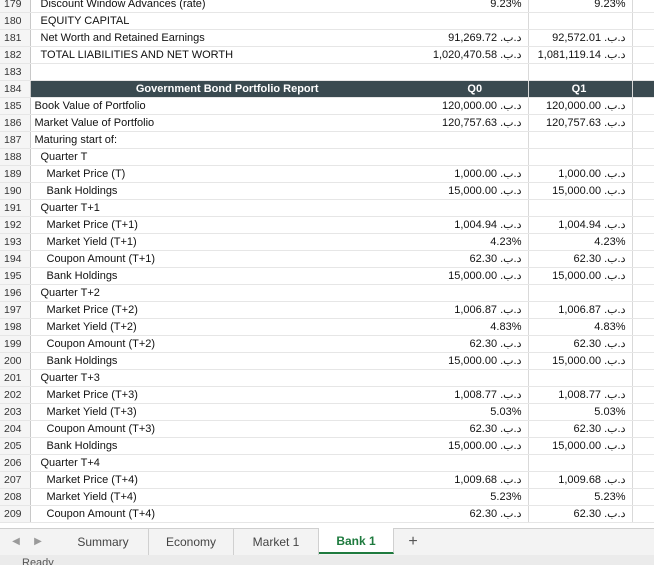 The image size is (654, 565). Describe the element at coordinates (476, 480) in the screenshot. I see `q0-cell: د.ب.‏ 1,009.68` at that location.